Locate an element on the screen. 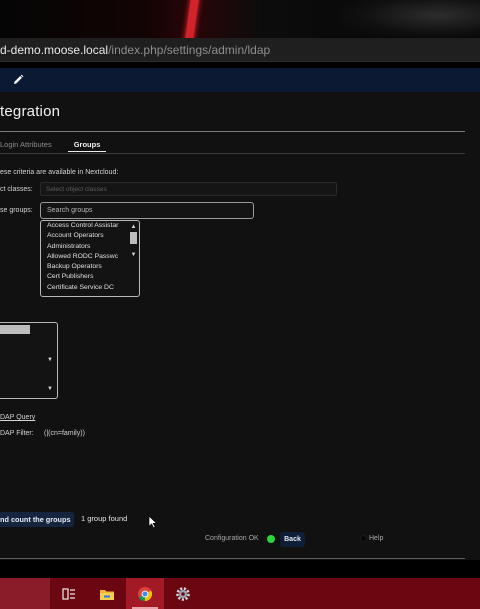 The width and height of the screenshot is (480, 609). groups-label: se groups: is located at coordinates (16, 210).